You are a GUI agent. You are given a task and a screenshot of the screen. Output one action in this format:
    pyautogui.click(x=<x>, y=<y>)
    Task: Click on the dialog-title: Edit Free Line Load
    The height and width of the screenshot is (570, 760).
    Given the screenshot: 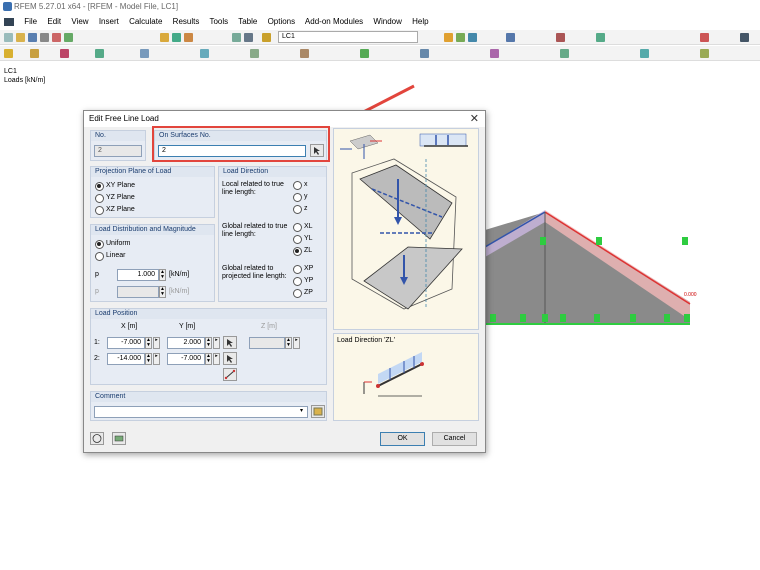 What is the action you would take?
    pyautogui.click(x=124, y=118)
    